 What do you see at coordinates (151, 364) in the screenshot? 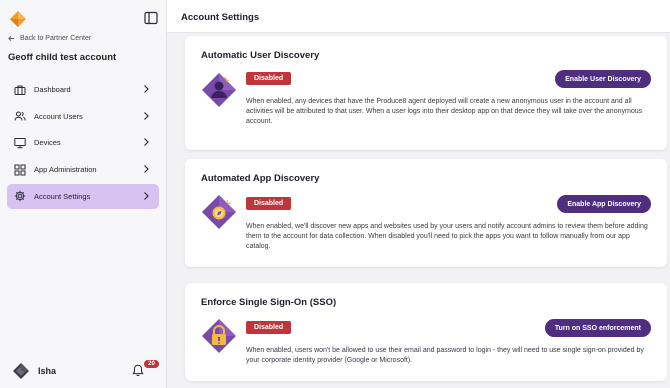
I see `notification-count-badge: 20` at bounding box center [151, 364].